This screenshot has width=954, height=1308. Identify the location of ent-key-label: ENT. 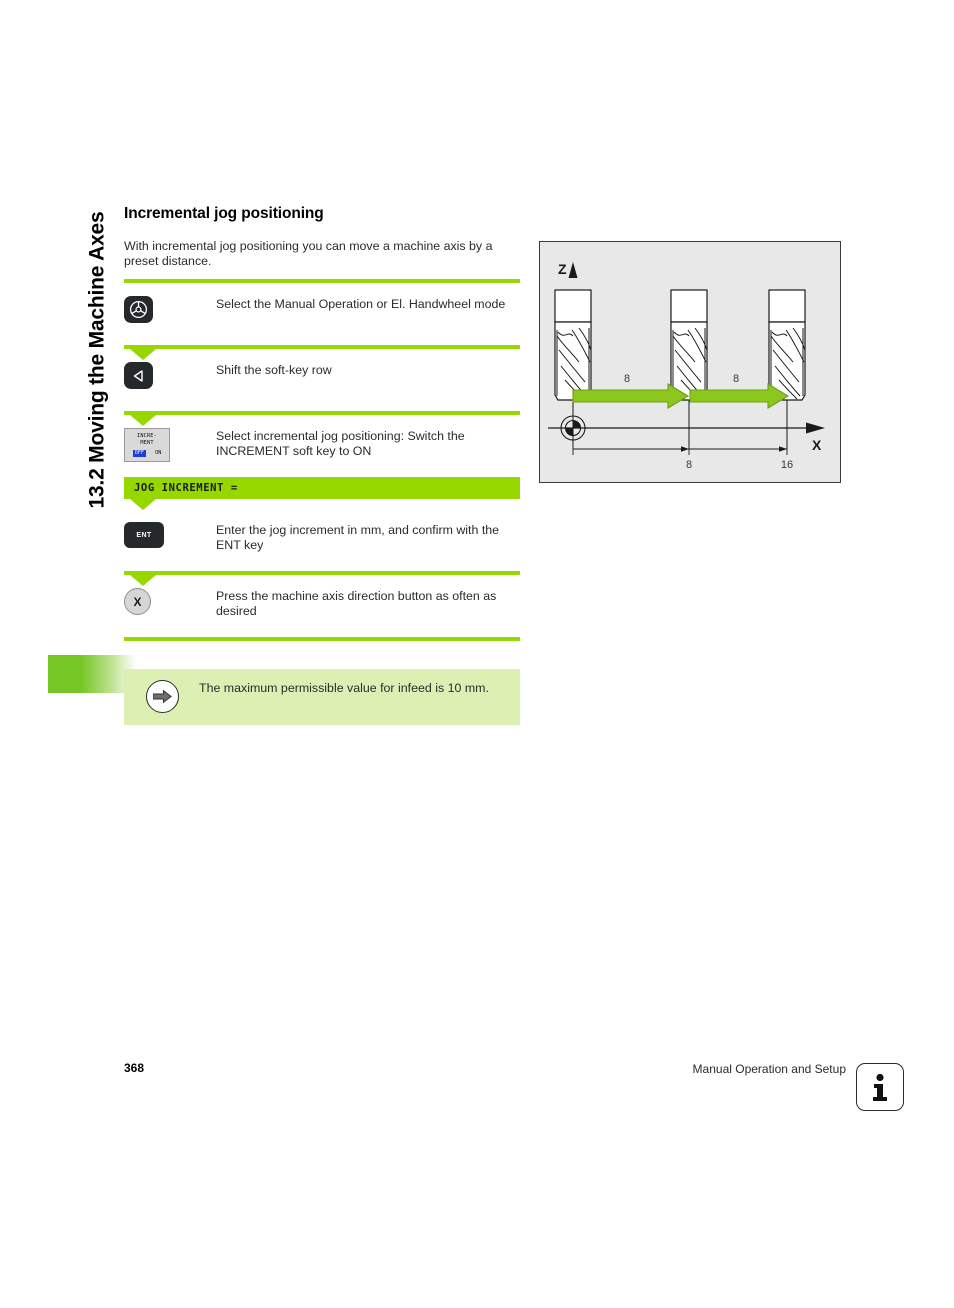
(144, 535).